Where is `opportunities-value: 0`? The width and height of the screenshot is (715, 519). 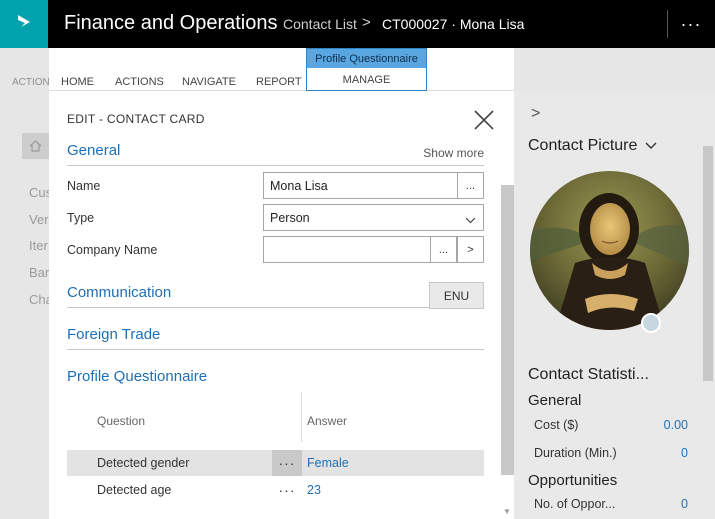 opportunities-value: 0 is located at coordinates (684, 504).